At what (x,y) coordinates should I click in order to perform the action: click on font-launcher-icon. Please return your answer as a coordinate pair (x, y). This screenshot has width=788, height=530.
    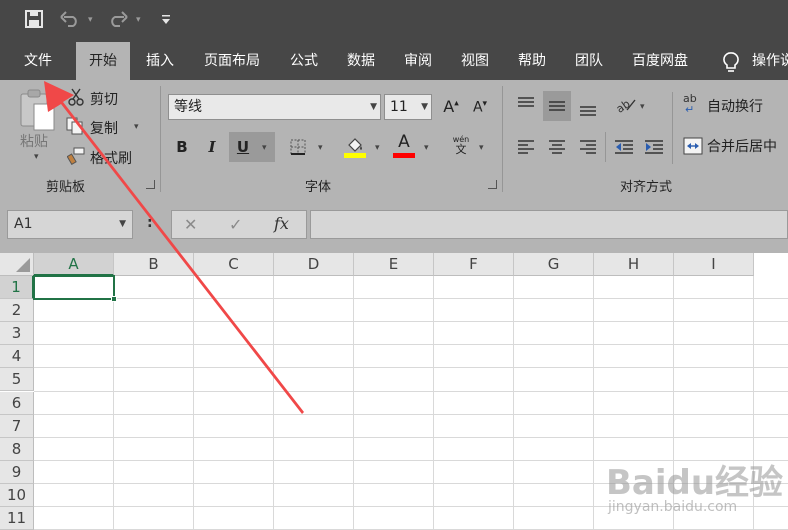
    Looking at the image, I should click on (492, 184).